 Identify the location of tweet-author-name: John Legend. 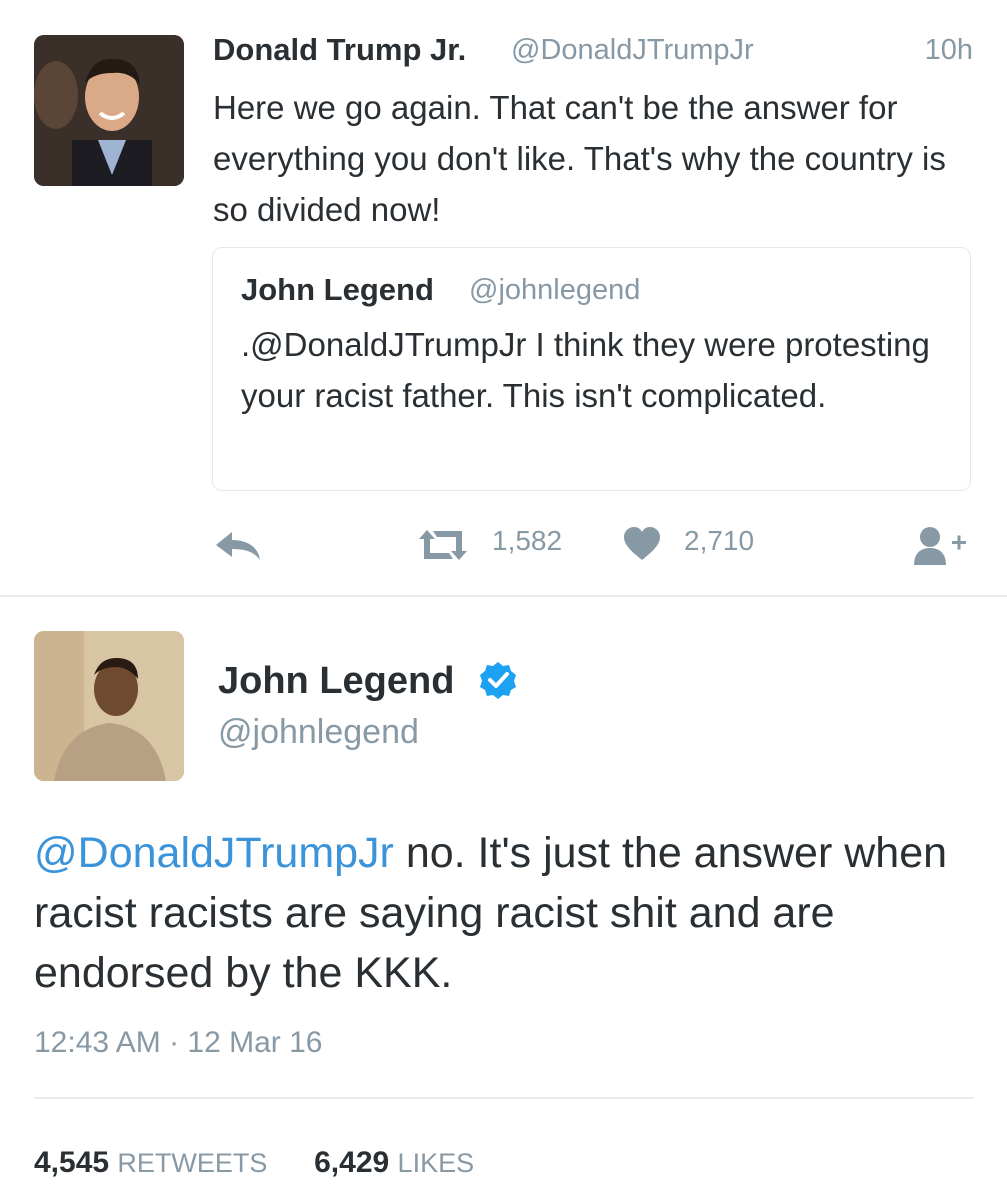
(336, 681).